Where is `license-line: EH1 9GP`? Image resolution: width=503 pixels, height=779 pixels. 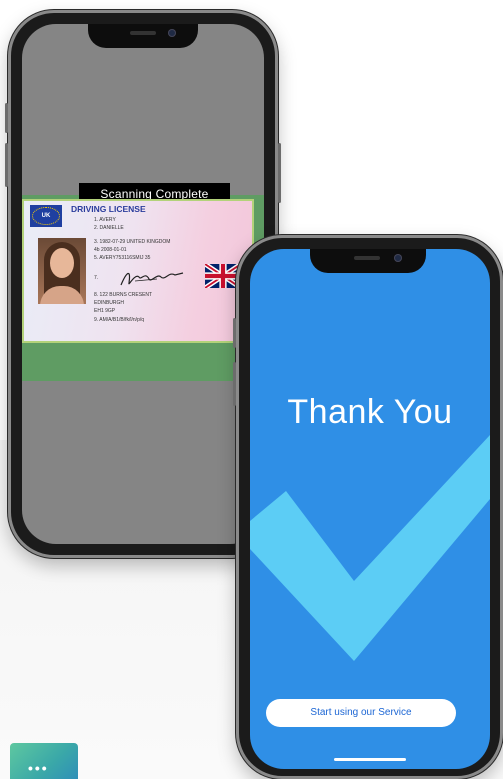
license-line: EH1 9GP is located at coordinates (105, 311).